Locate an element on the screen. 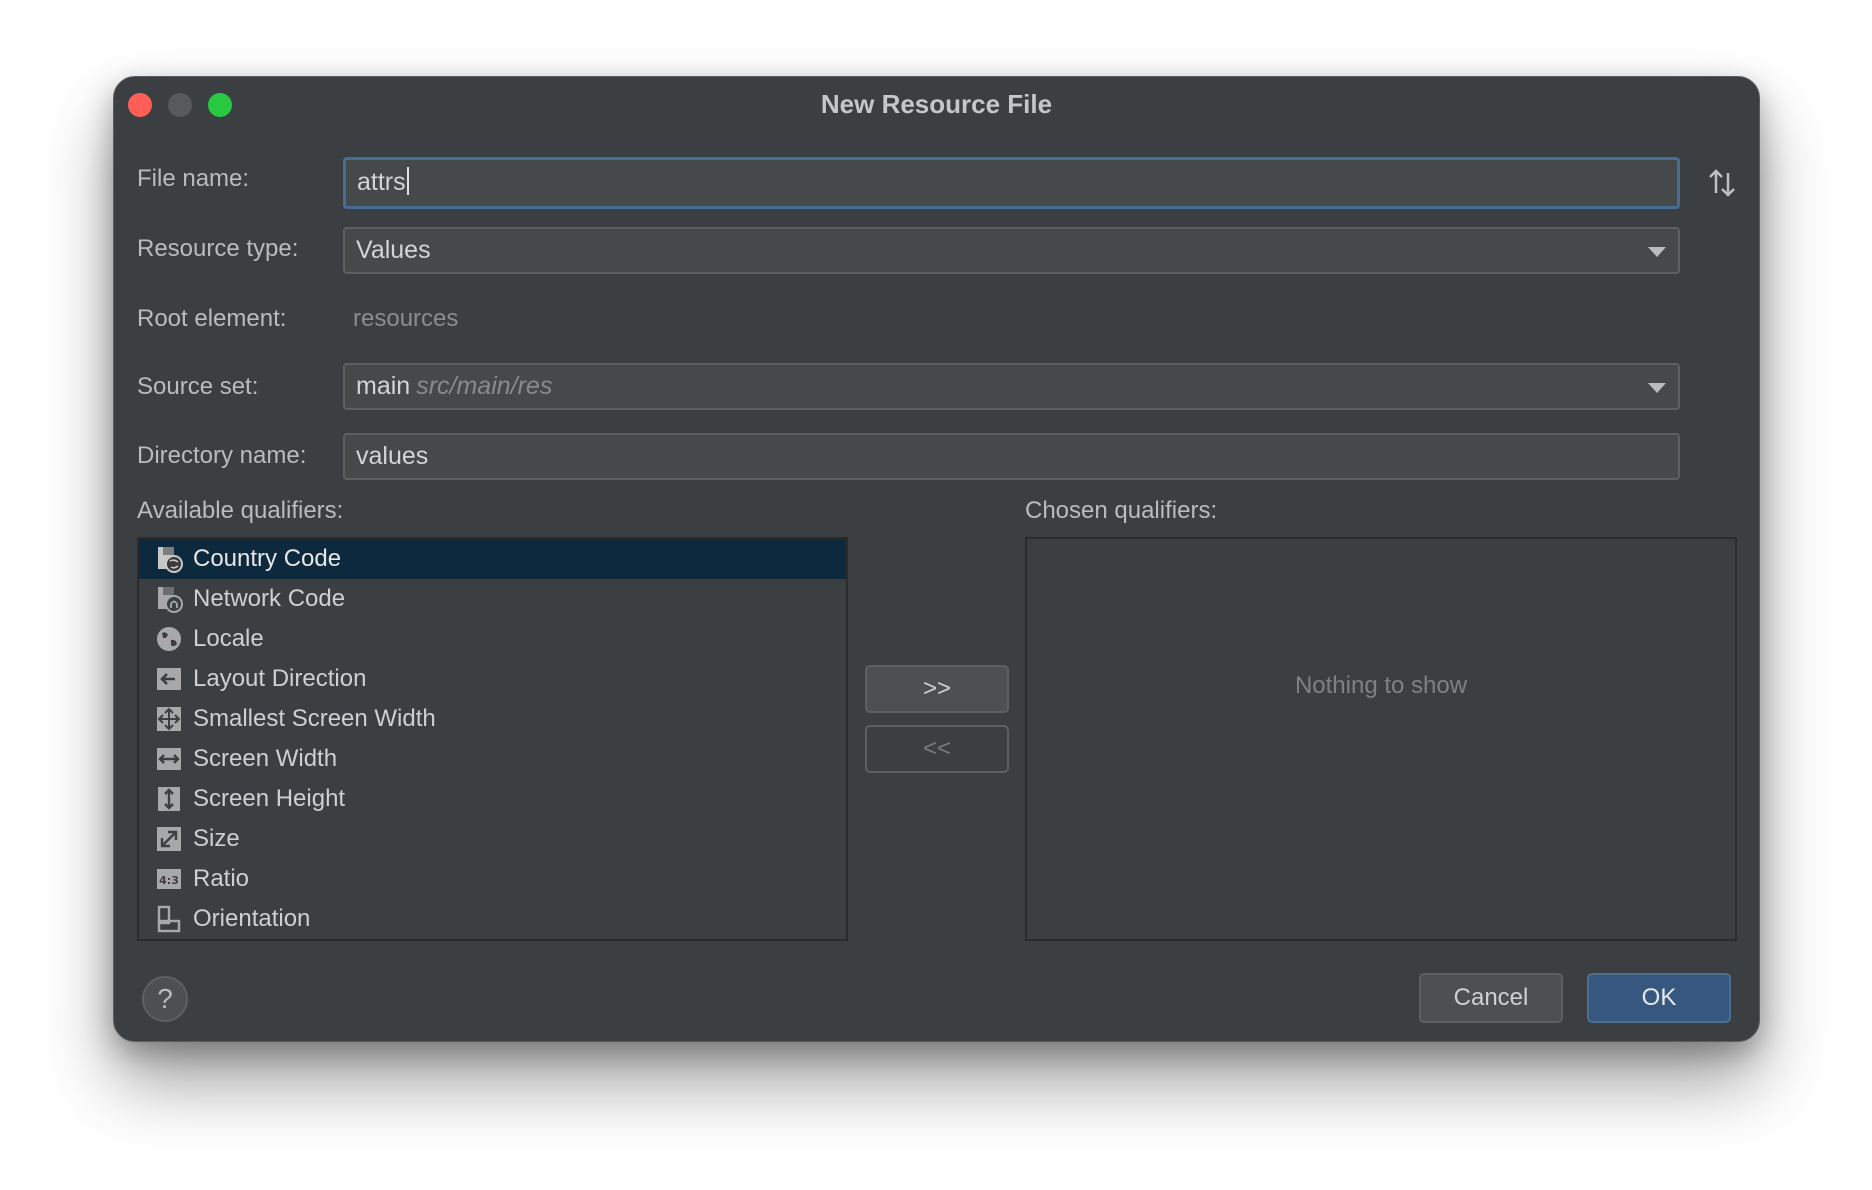 The width and height of the screenshot is (1872, 1190). list-item-label: Country Code is located at coordinates (267, 558).